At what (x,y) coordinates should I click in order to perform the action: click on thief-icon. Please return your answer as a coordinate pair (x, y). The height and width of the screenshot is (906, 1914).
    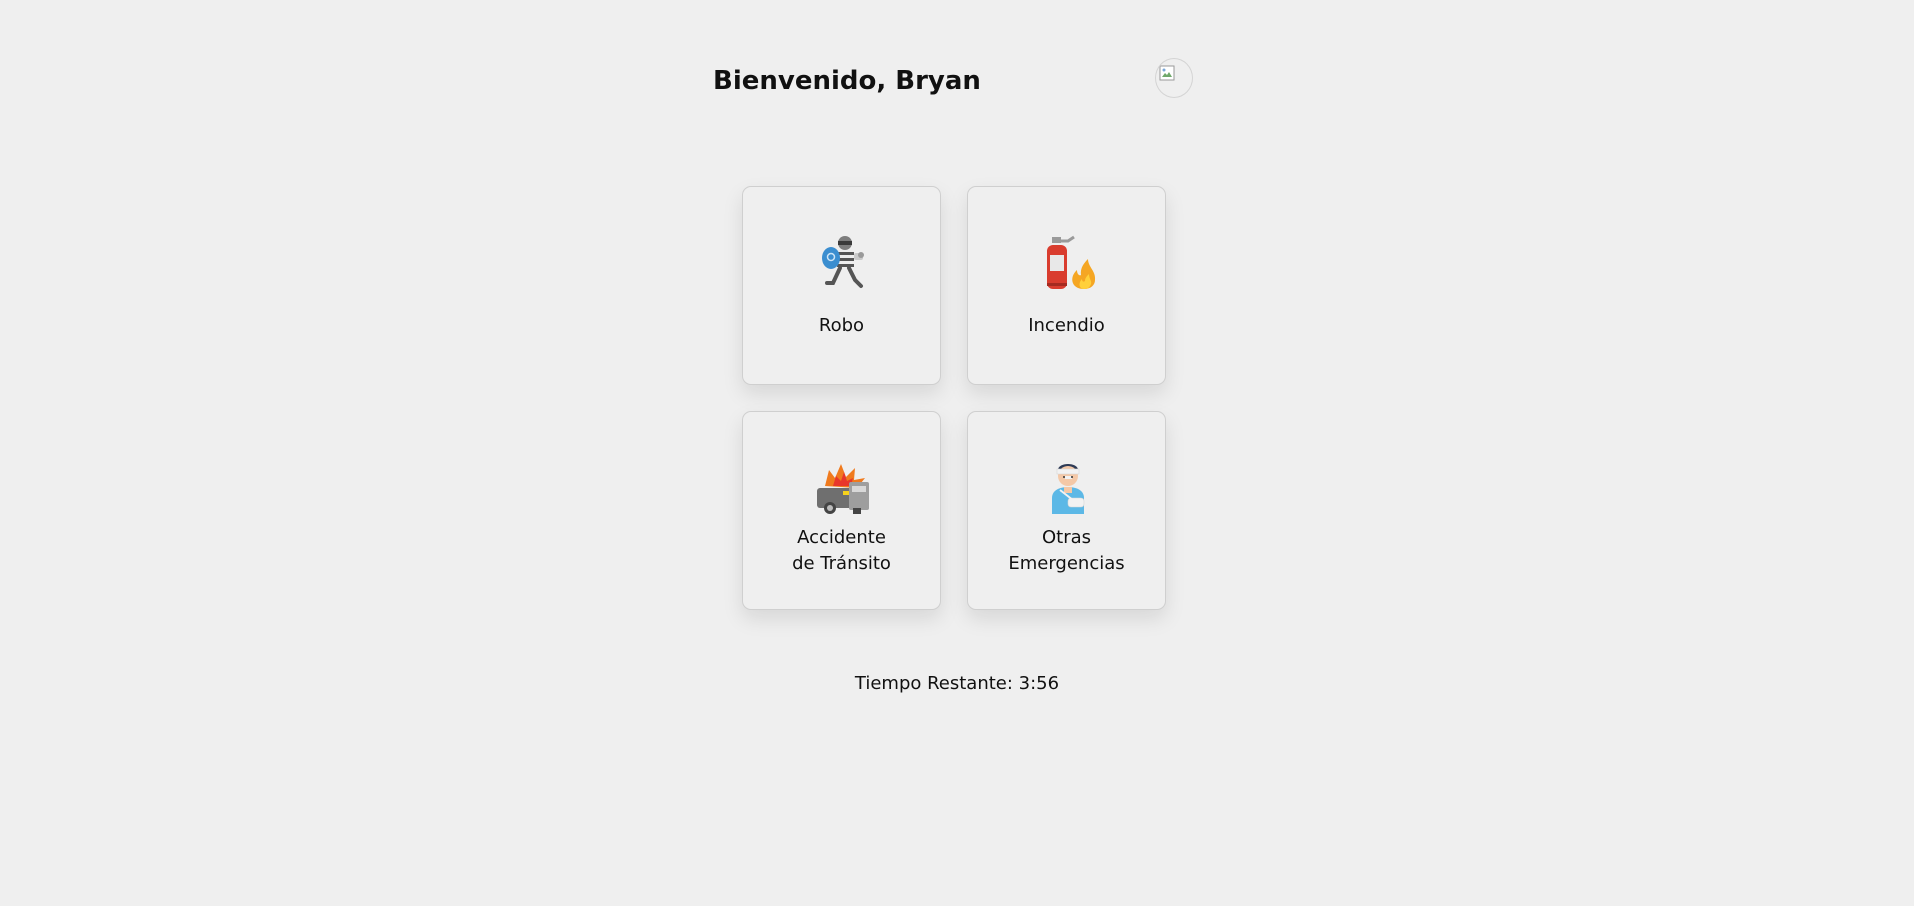
    Looking at the image, I should click on (843, 262).